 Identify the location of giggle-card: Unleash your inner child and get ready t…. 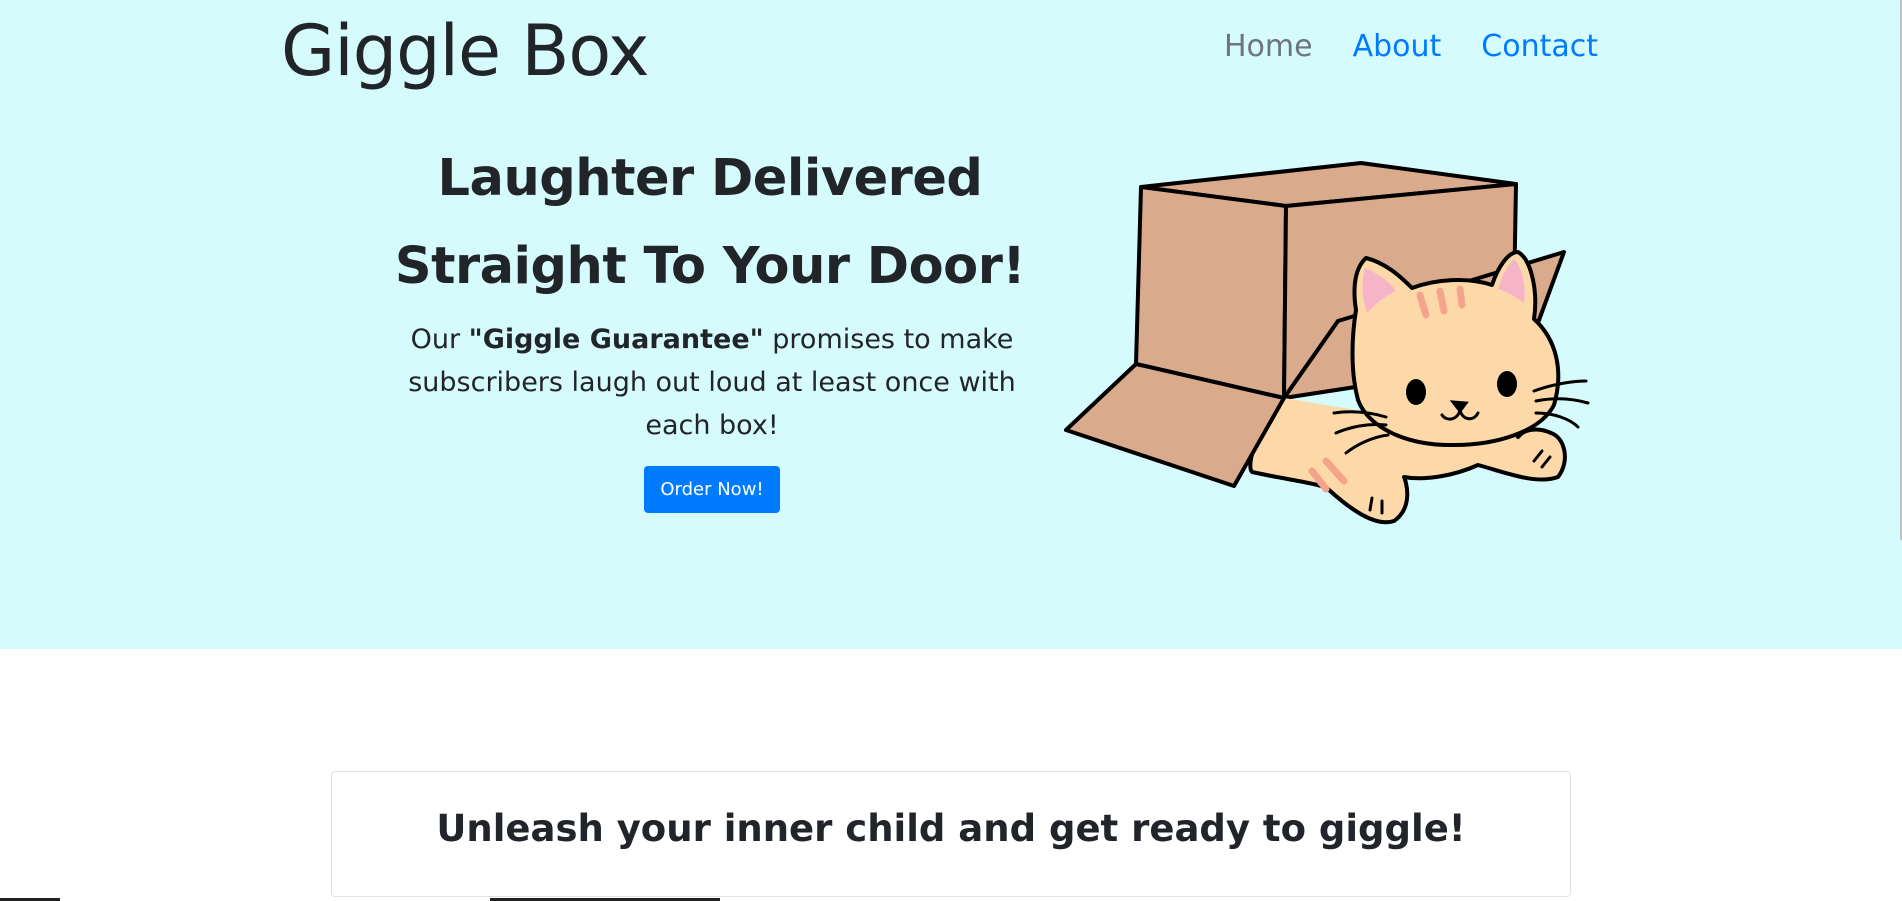
(951, 834).